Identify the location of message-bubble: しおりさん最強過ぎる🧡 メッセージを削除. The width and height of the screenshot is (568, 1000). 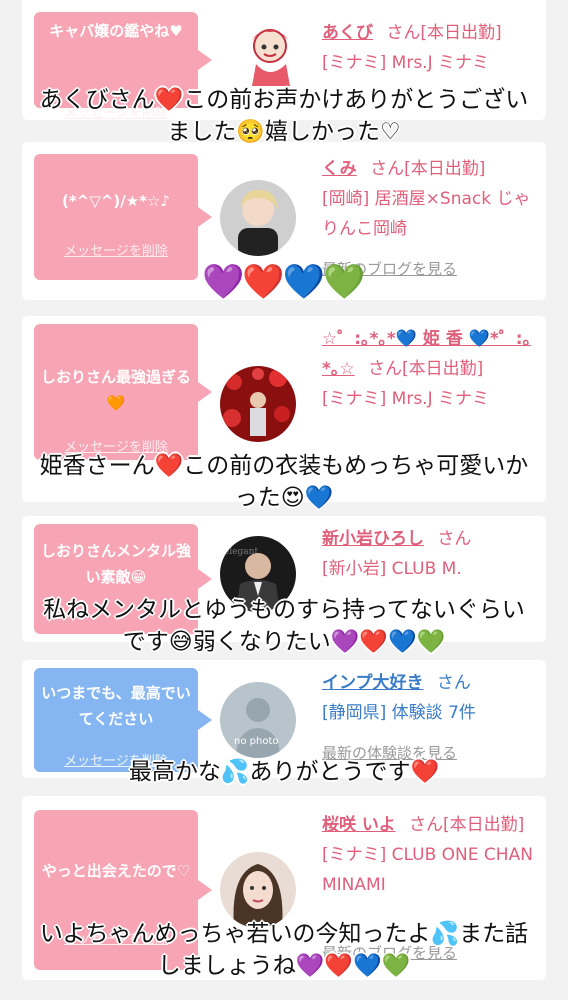
(123, 392).